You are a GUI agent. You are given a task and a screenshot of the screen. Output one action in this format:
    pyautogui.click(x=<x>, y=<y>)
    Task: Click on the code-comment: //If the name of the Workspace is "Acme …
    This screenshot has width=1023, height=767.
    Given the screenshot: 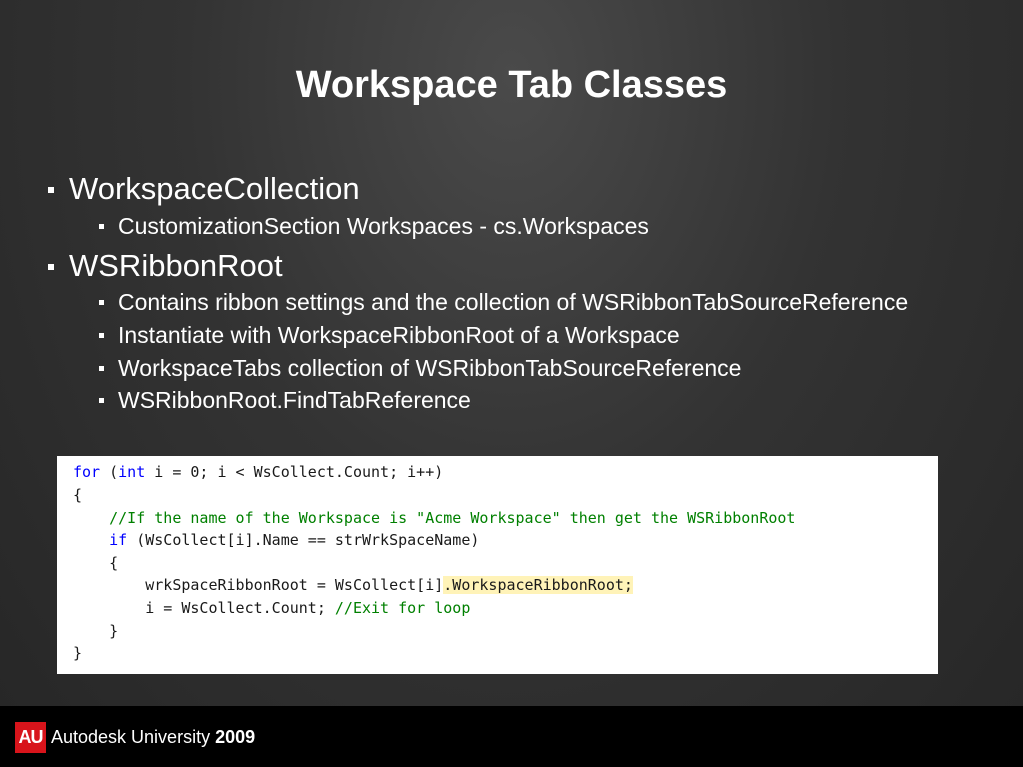 What is the action you would take?
    pyautogui.click(x=452, y=518)
    